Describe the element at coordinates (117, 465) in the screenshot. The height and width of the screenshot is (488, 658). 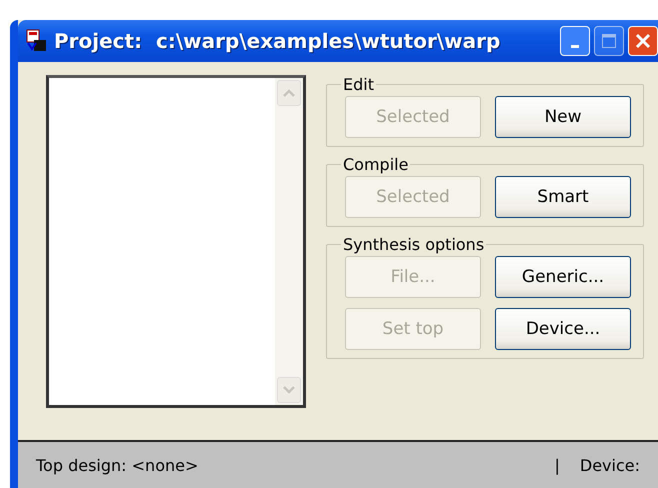
I see `top-design-label: Top design: <none>` at that location.